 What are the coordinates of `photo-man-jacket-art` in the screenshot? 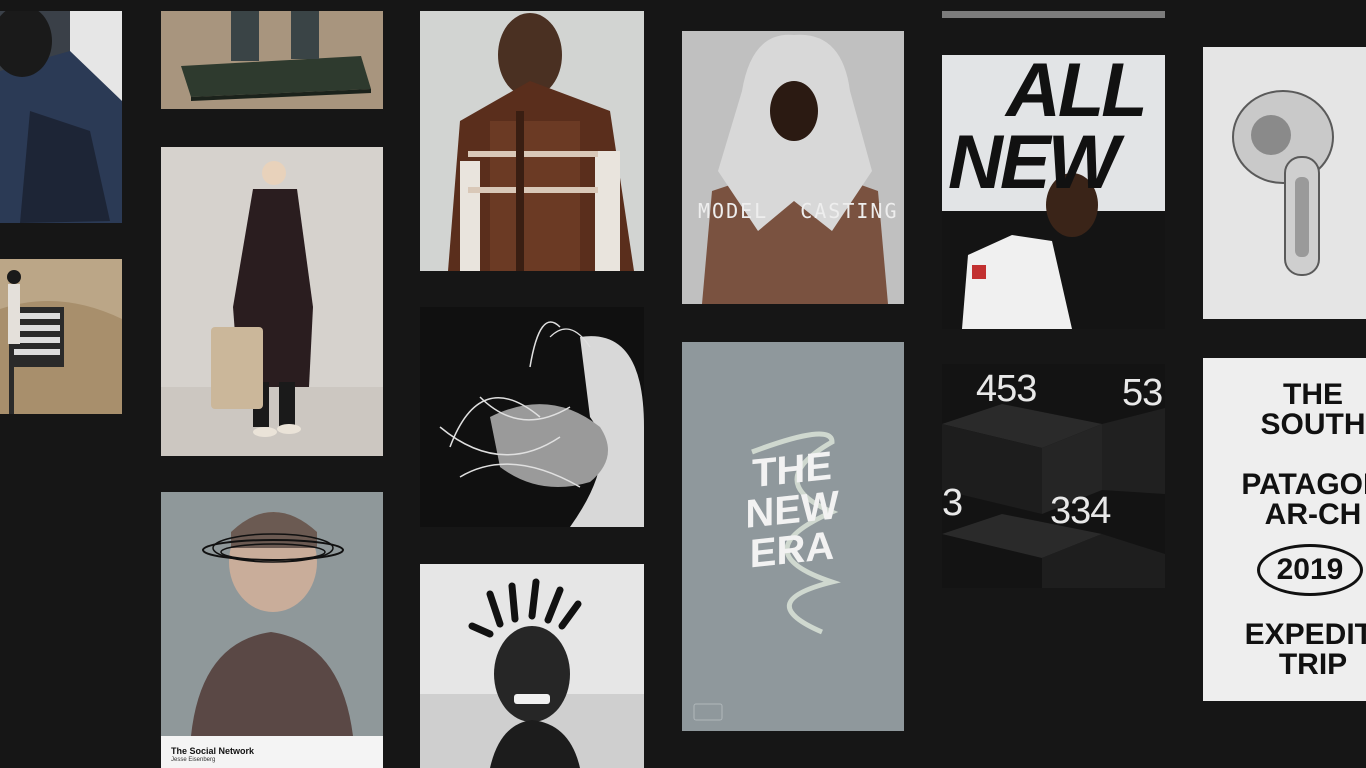 It's located at (61, 117).